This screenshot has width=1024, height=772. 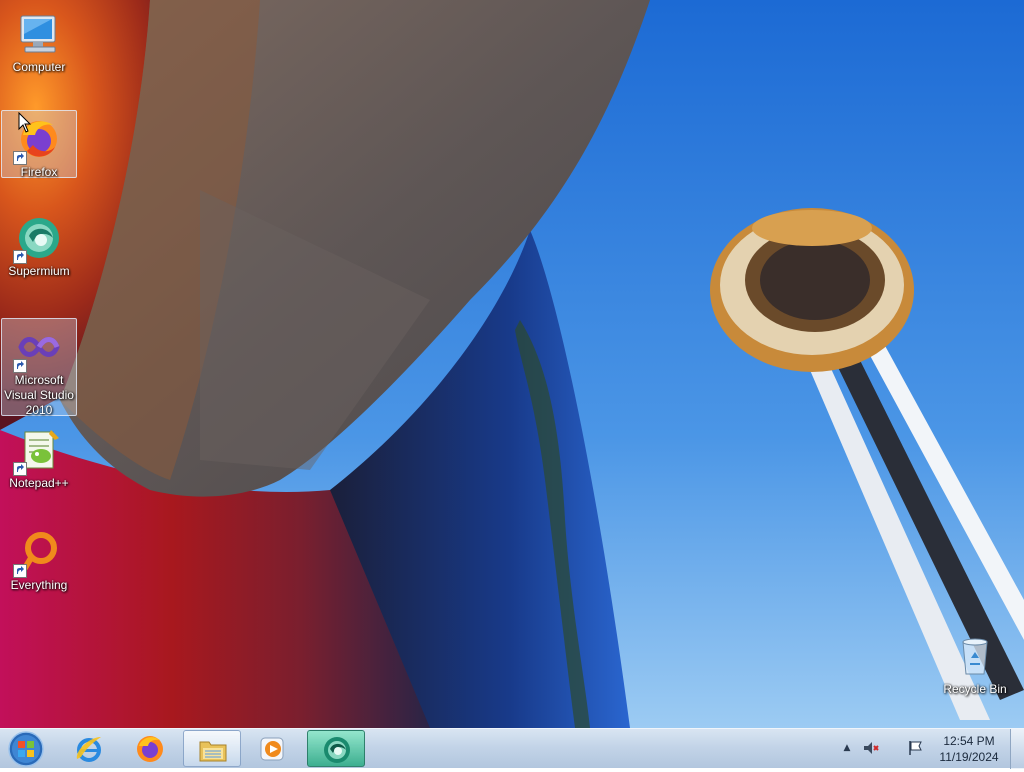 I want to click on desktop-icon-computer: Computer, so click(x=39, y=40).